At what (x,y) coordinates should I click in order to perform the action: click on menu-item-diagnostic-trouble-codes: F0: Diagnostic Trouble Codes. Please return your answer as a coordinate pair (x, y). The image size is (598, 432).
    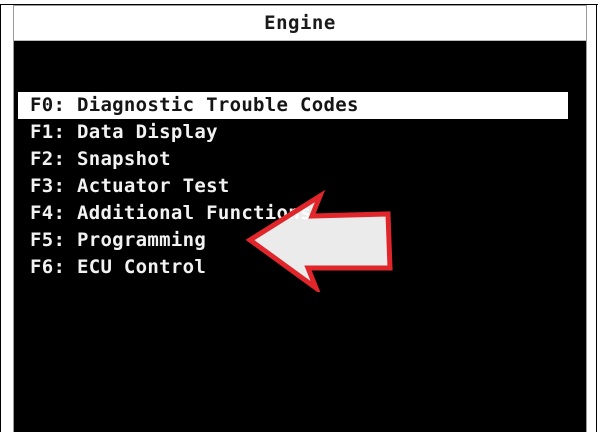
    Looking at the image, I should click on (293, 105).